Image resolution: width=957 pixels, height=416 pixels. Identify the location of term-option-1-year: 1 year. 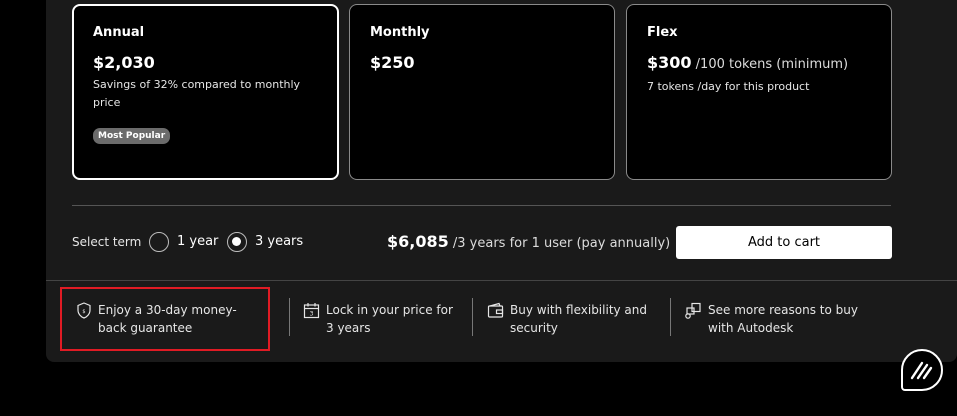
(197, 241).